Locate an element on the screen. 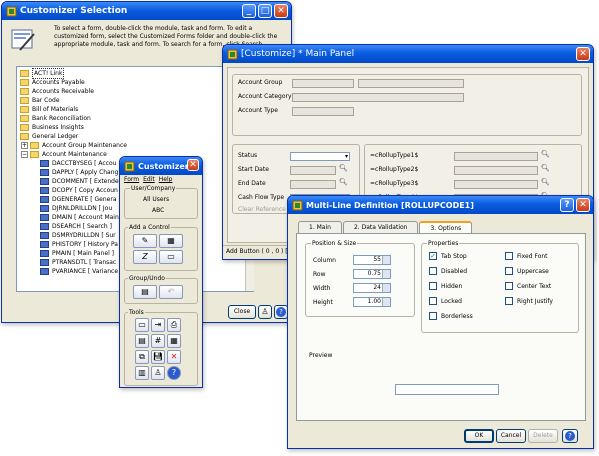 The width and height of the screenshot is (599, 456). library-icon: ▥ is located at coordinates (142, 373).